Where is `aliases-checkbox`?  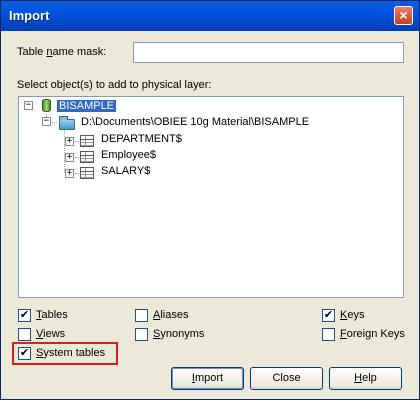
aliases-checkbox is located at coordinates (141, 315).